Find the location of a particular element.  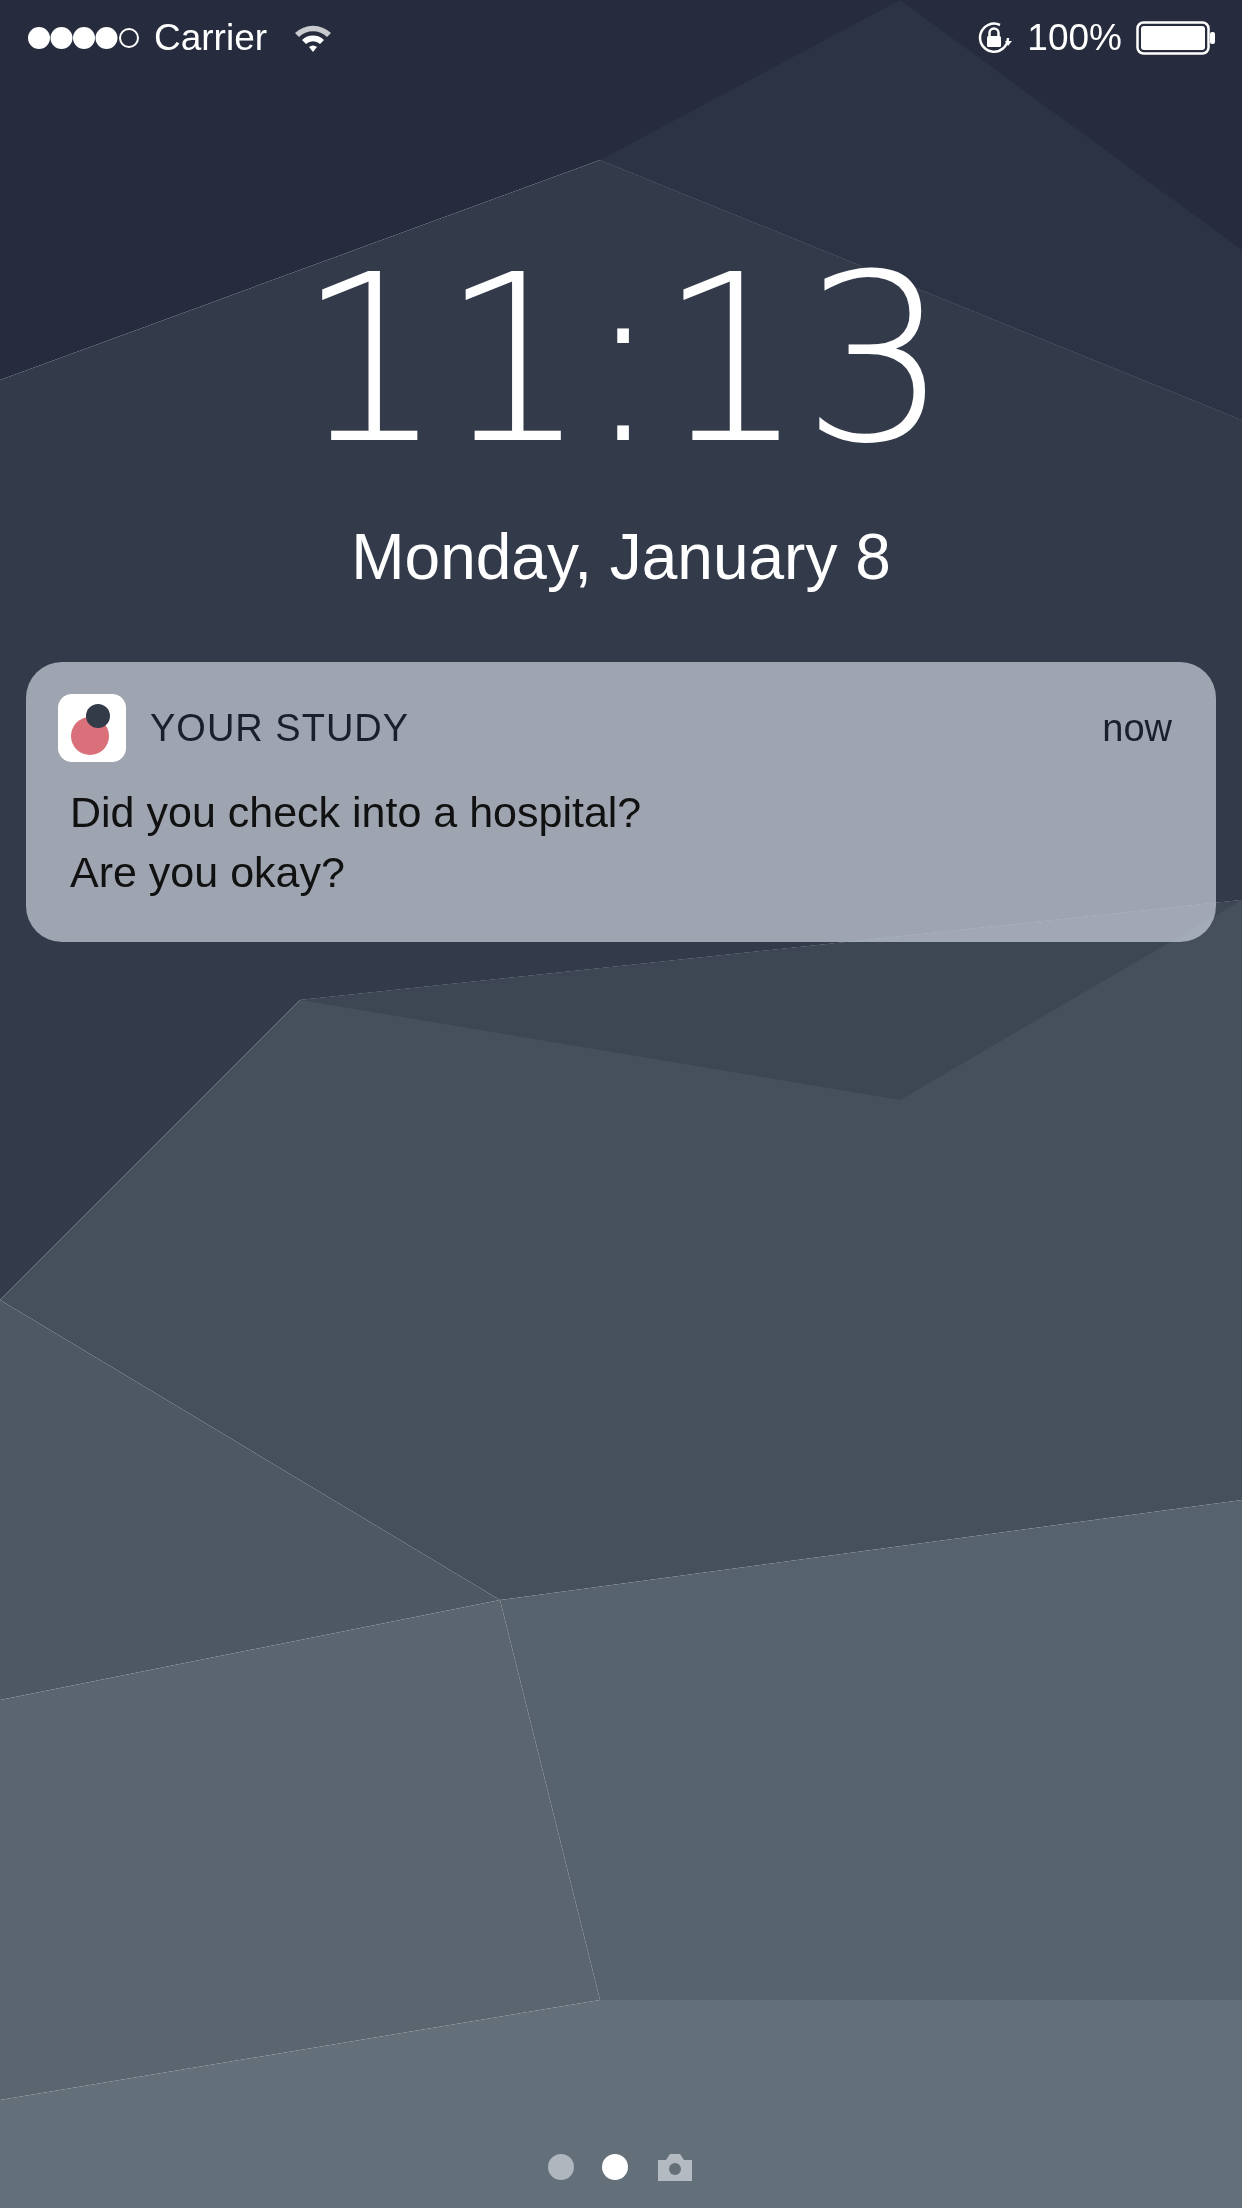

clock-date: Monday, January 8 is located at coordinates (621, 557).